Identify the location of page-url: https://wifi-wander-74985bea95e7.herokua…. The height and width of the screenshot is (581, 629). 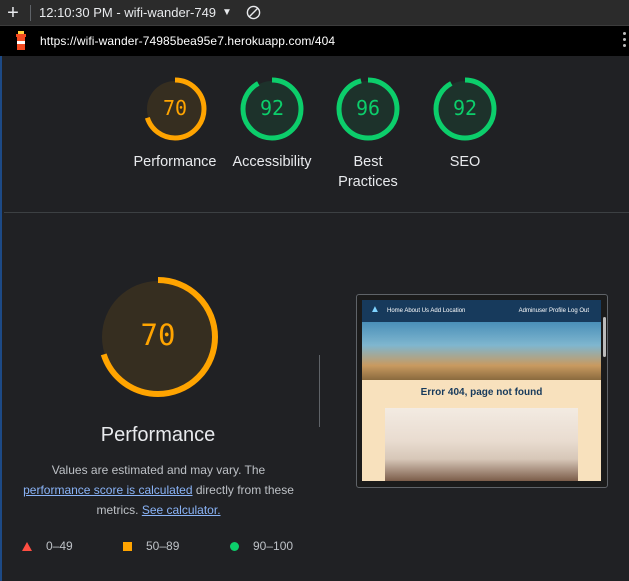
(187, 41).